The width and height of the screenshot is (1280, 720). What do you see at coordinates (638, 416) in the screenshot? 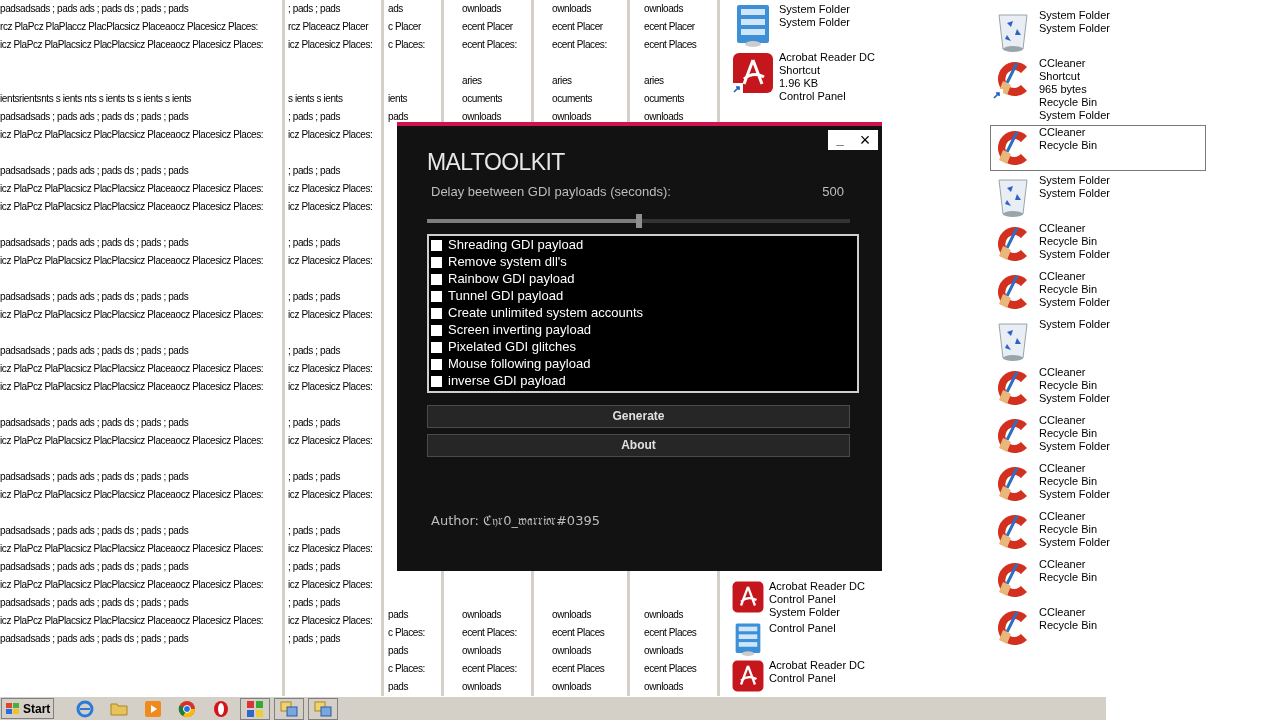
I see `action-button: Generate` at bounding box center [638, 416].